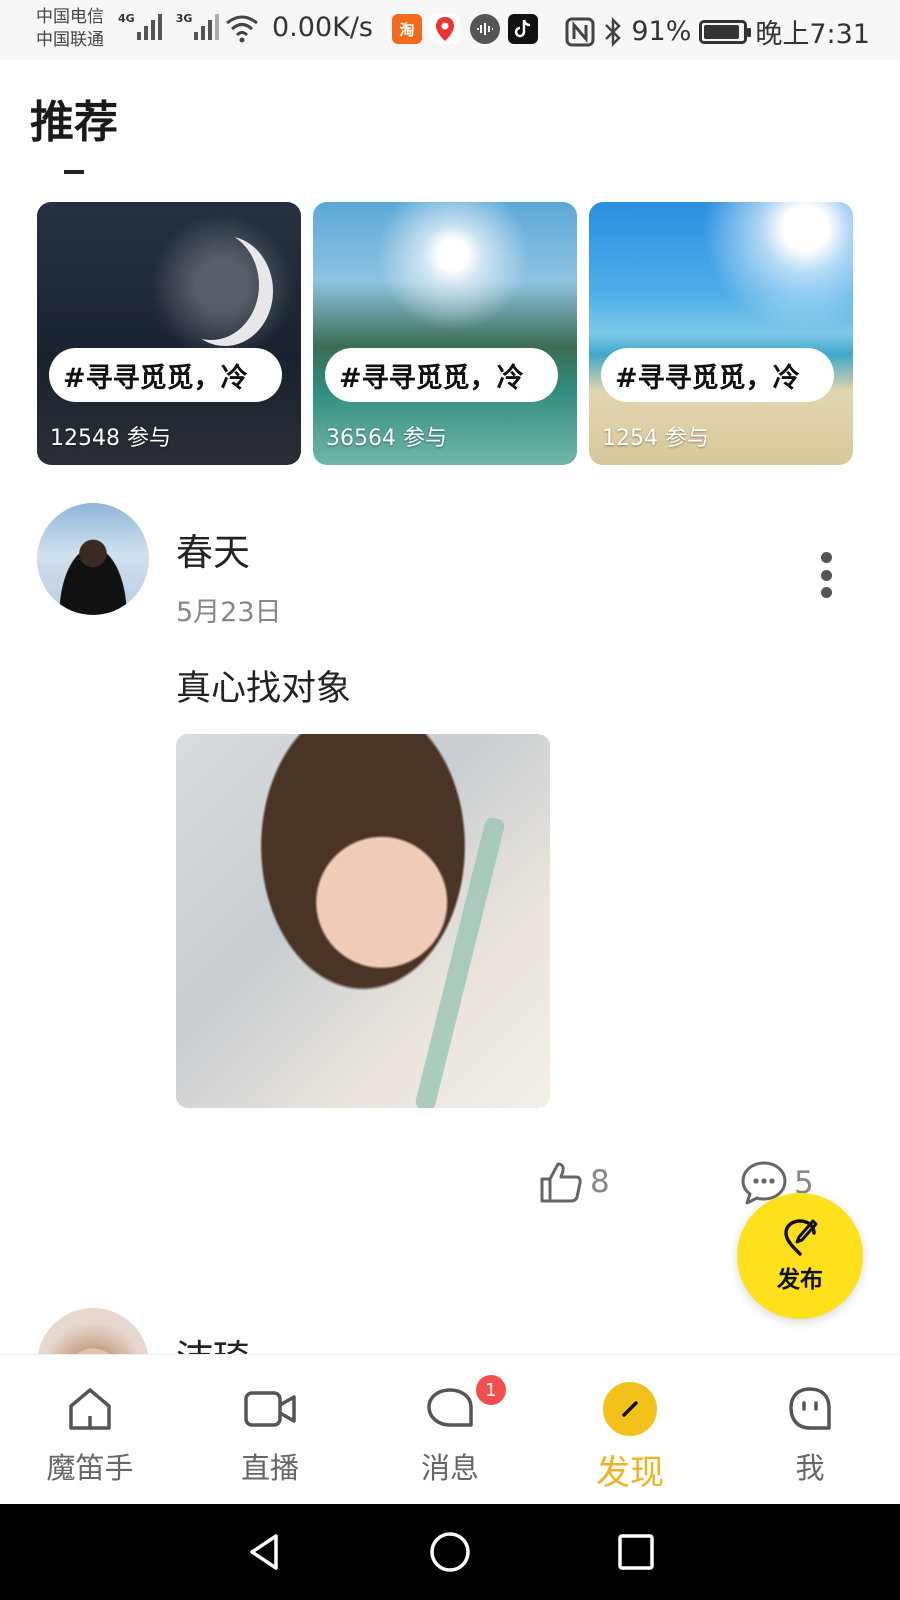 The width and height of the screenshot is (900, 1600). I want to click on battery-icon, so click(725, 31).